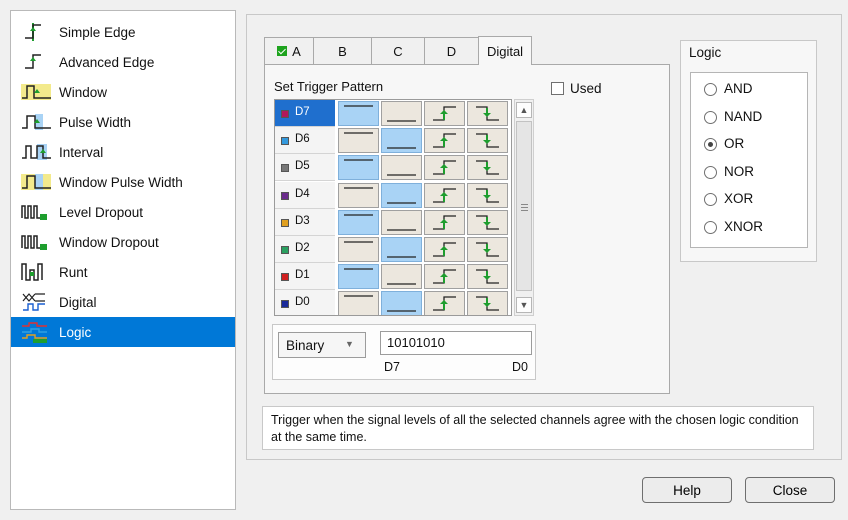 This screenshot has width=848, height=520. What do you see at coordinates (557, 88) in the screenshot?
I see `used-checkbox` at bounding box center [557, 88].